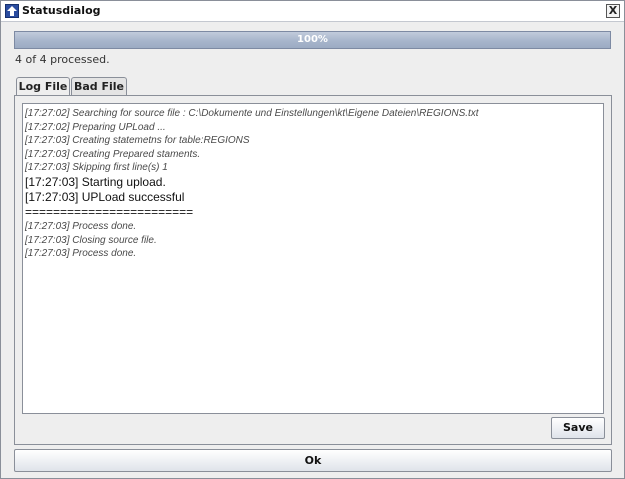 The width and height of the screenshot is (625, 479). Describe the element at coordinates (312, 11) in the screenshot. I see `title-bar: Statusdialog X` at that location.